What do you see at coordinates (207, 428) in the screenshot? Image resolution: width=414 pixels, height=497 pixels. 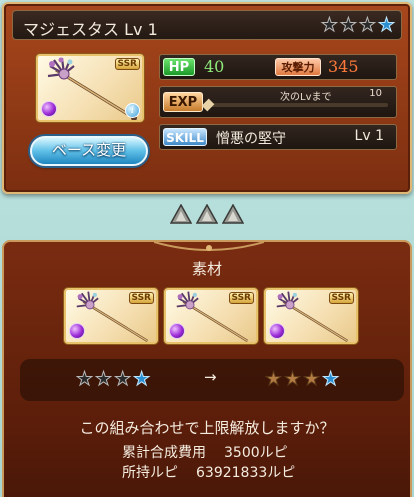 I see `confirm-question: この組み合わせで上限解放しますか？` at bounding box center [207, 428].